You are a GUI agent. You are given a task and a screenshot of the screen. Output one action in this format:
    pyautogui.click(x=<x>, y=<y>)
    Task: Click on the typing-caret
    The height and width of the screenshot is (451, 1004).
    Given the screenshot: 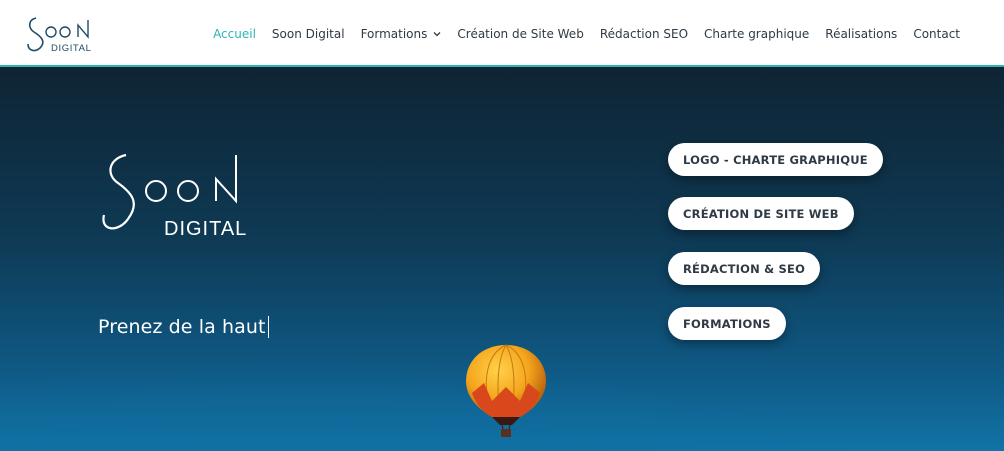 What is the action you would take?
    pyautogui.click(x=268, y=327)
    